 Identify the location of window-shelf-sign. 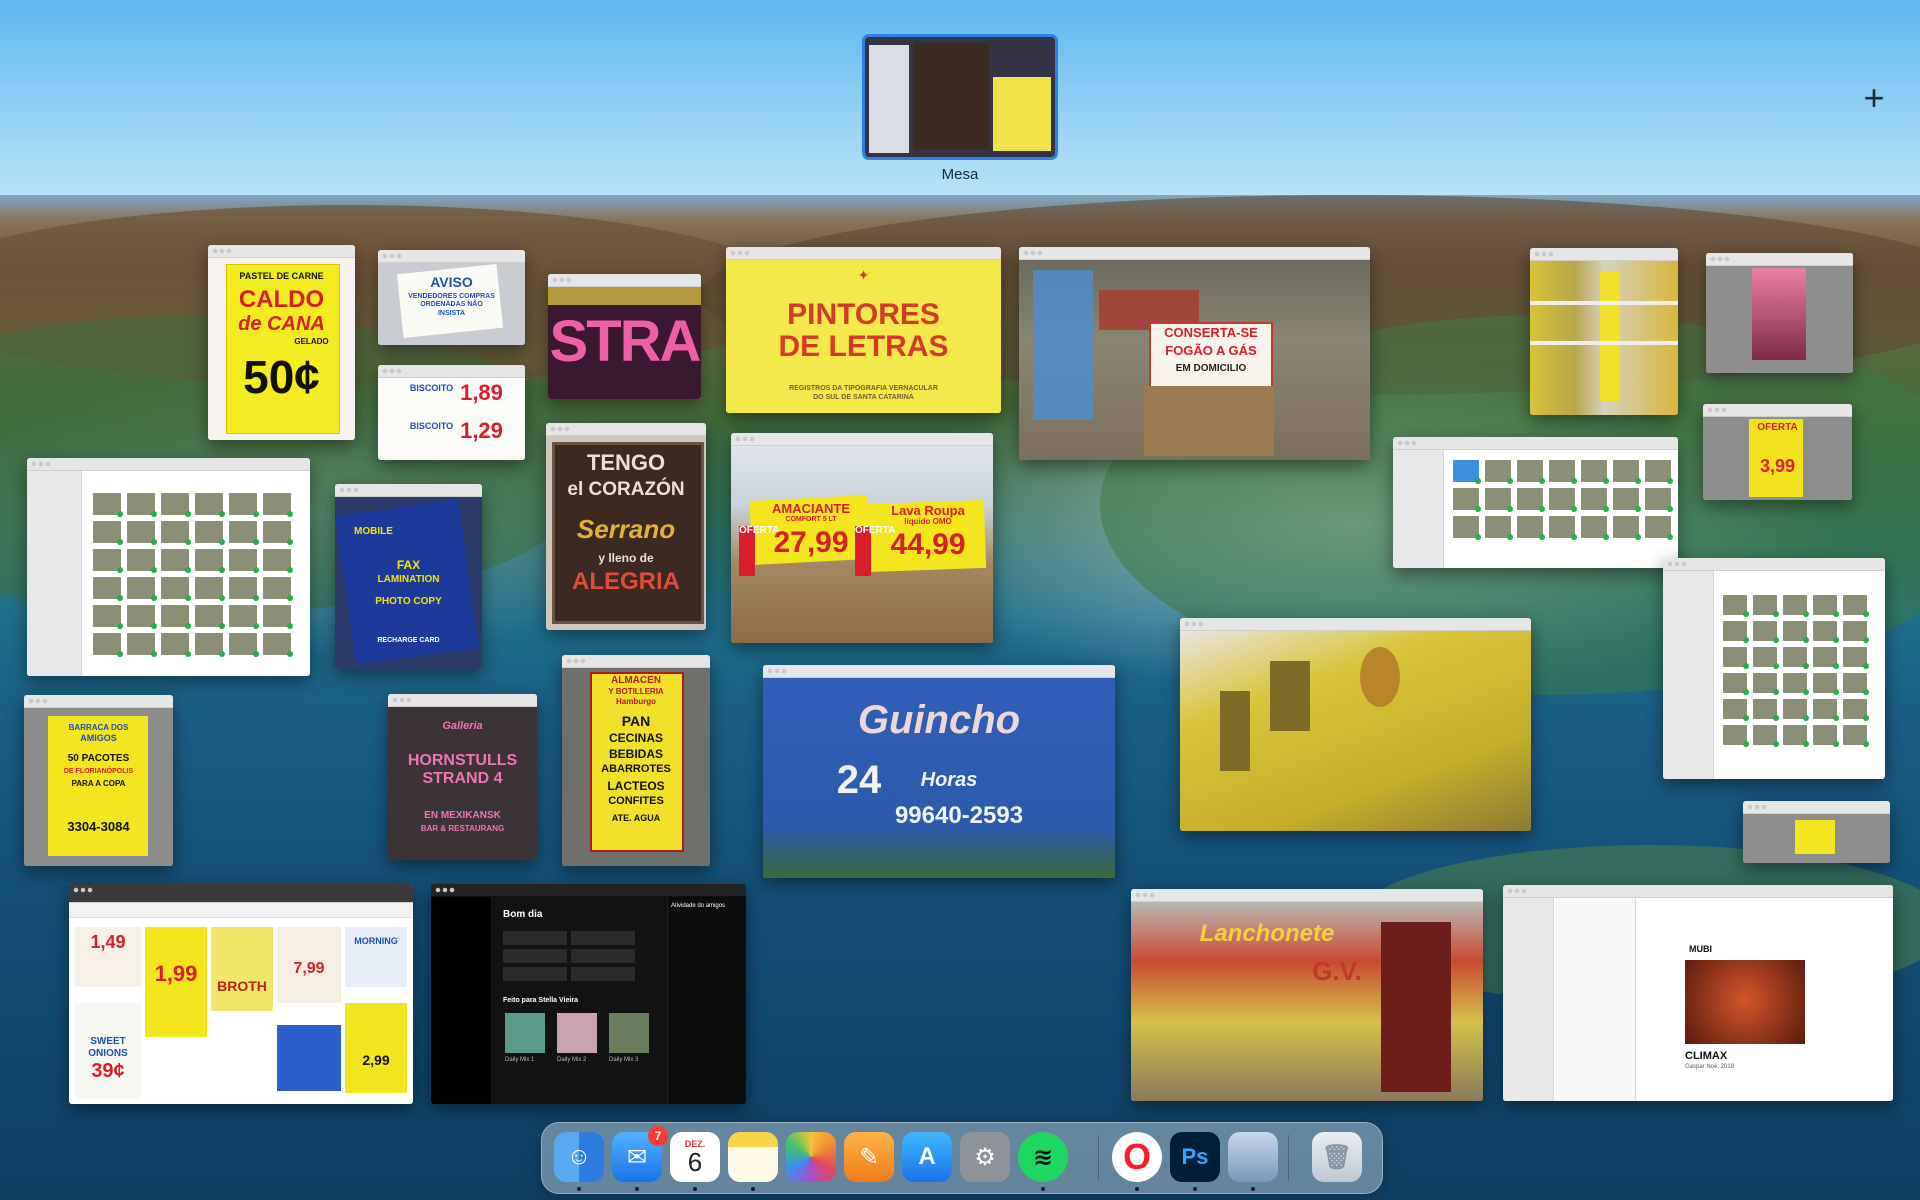
(1779, 313).